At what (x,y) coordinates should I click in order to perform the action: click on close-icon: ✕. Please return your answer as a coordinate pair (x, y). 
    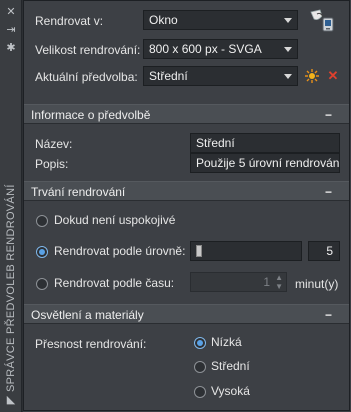
    Looking at the image, I should click on (11, 12).